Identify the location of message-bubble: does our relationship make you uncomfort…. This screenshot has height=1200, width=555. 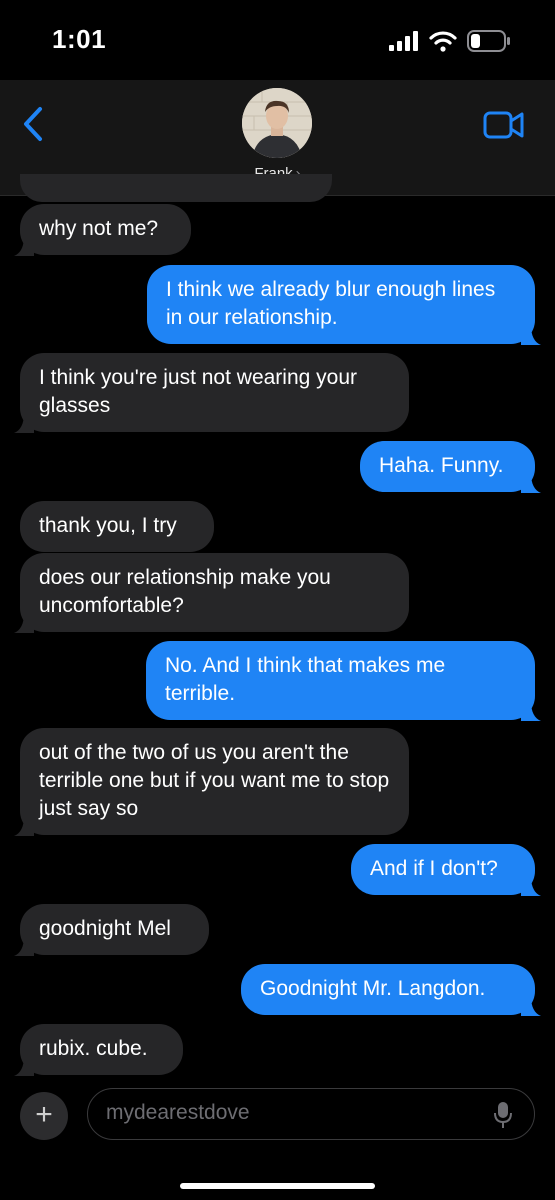
(211, 593).